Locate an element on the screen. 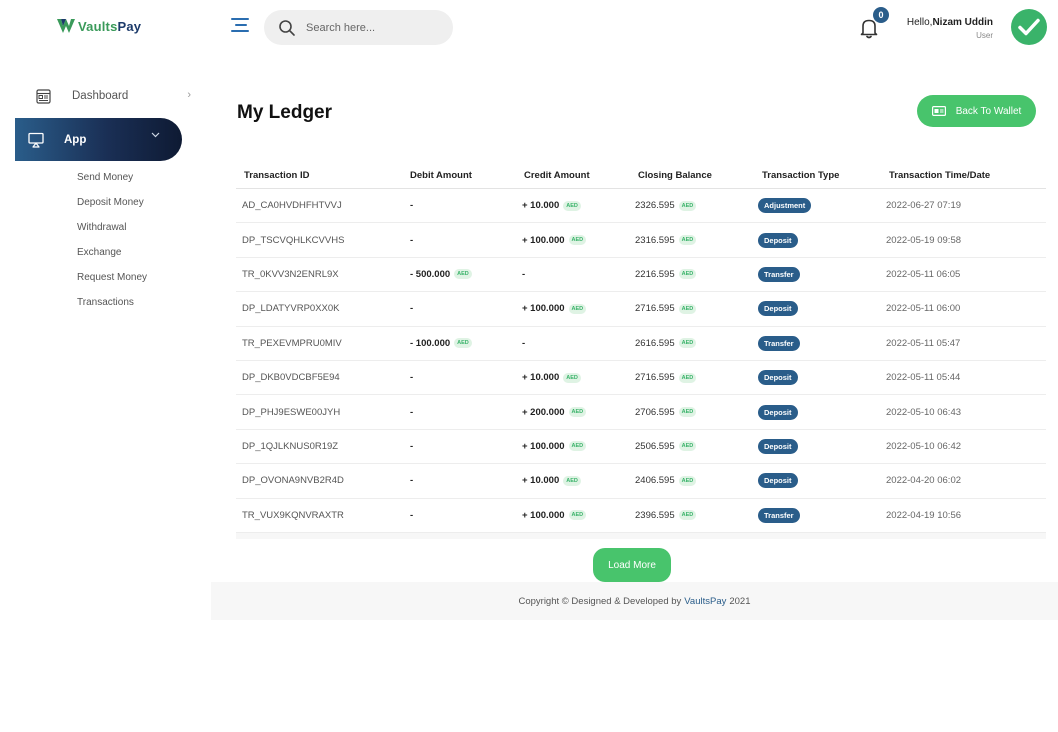 The width and height of the screenshot is (1058, 732). transaction-datetime: 2022-05-10 06:43 is located at coordinates (964, 412).